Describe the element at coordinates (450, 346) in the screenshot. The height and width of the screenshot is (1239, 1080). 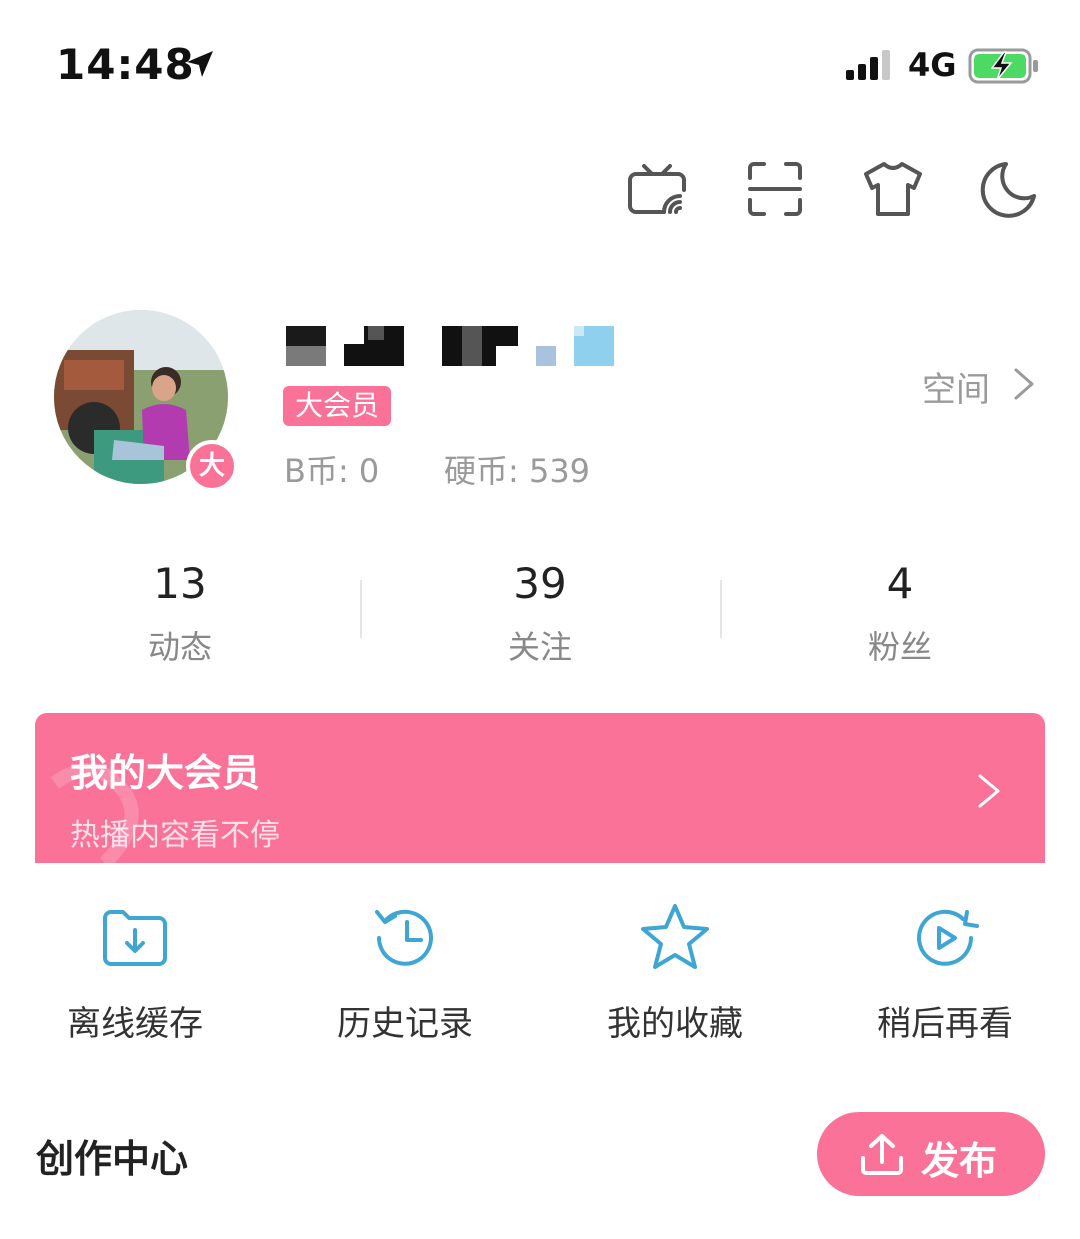
I see `username-pixelated` at that location.